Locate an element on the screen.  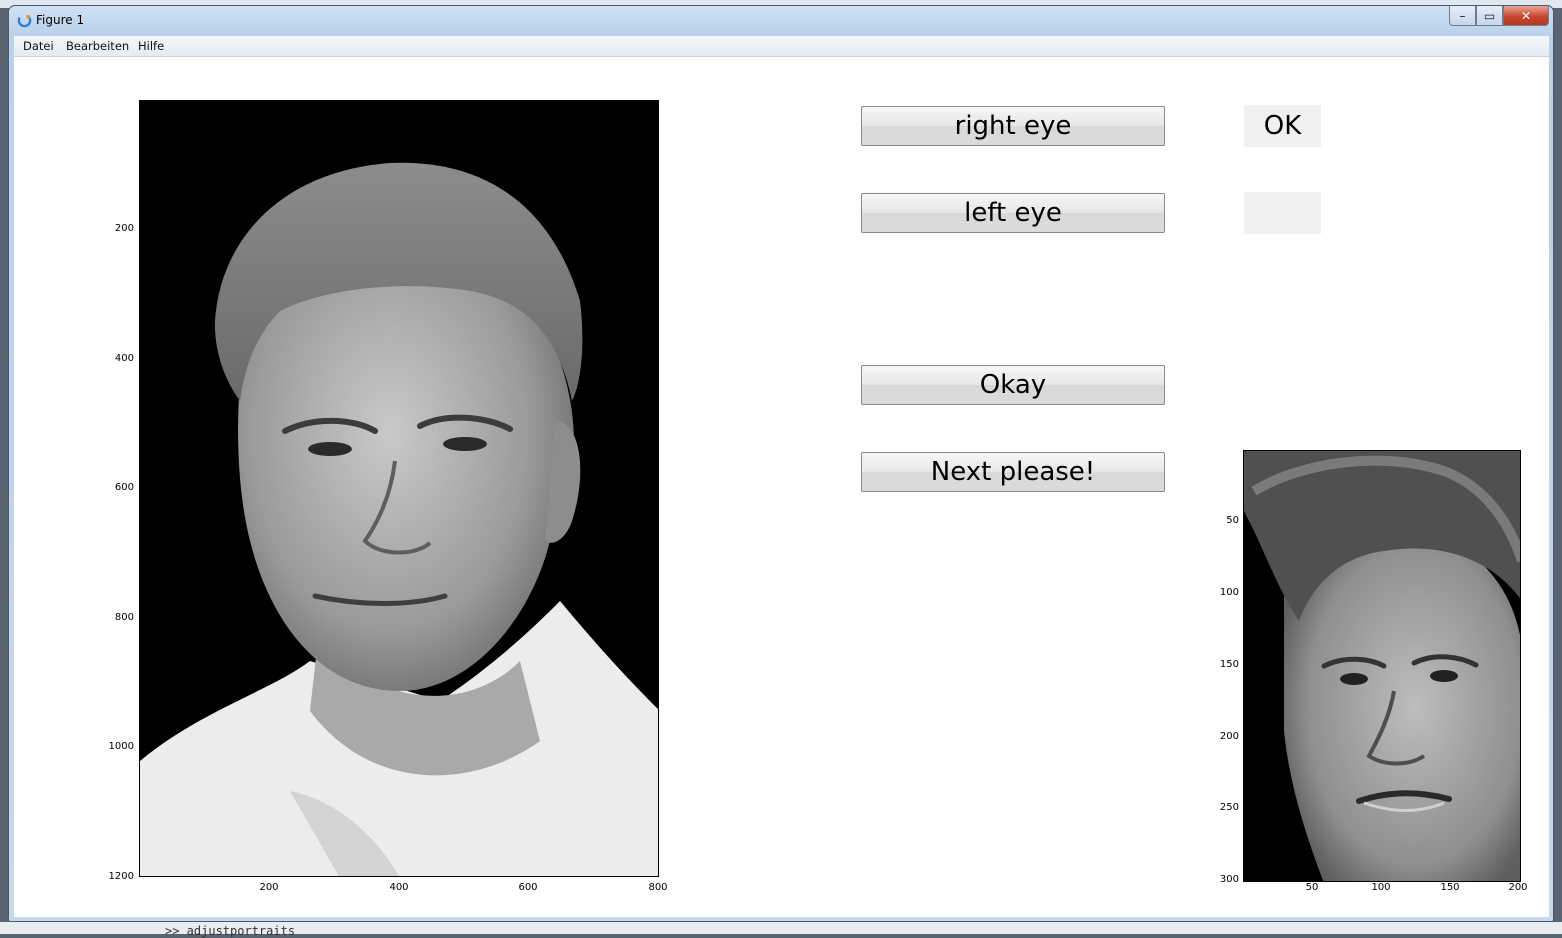
minimize-button: – is located at coordinates (1462, 16).